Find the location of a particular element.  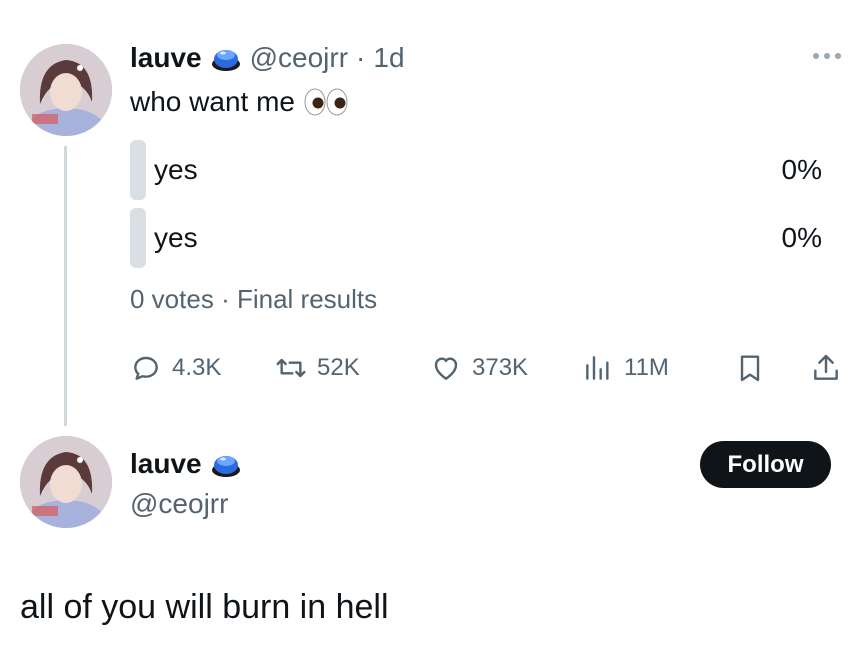

share-icon is located at coordinates (826, 368).